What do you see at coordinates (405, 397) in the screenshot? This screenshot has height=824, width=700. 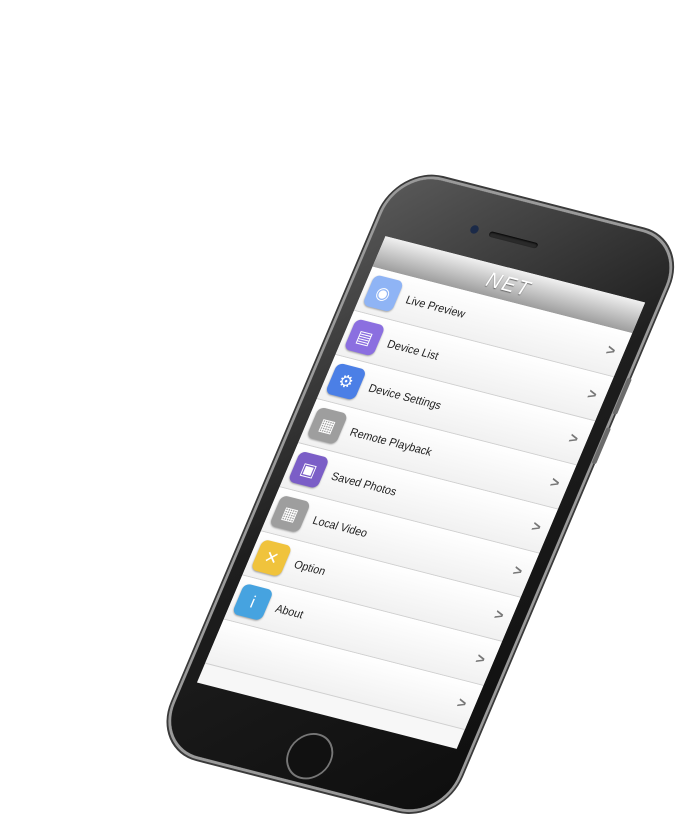 I see `menu-item-label: Device Settings` at bounding box center [405, 397].